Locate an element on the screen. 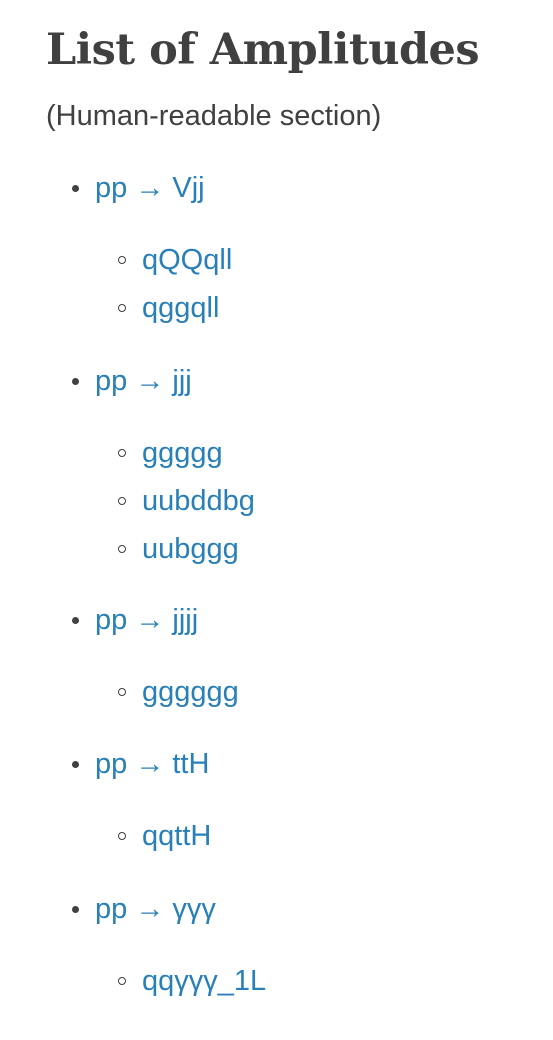 The image size is (553, 1040). process-link: pp → Vjj is located at coordinates (150, 188).